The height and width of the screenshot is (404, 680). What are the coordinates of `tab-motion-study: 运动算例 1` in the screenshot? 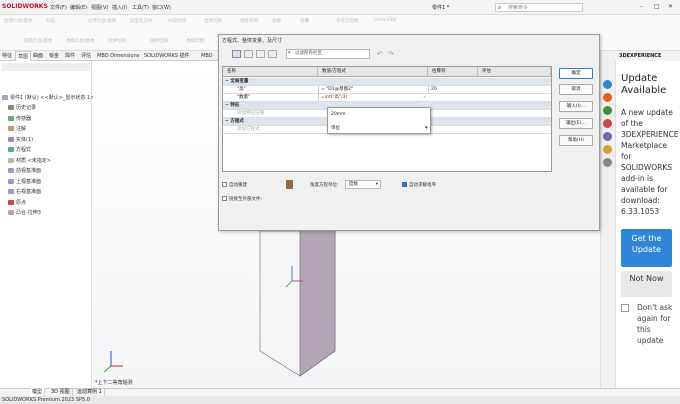 It's located at (90, 392).